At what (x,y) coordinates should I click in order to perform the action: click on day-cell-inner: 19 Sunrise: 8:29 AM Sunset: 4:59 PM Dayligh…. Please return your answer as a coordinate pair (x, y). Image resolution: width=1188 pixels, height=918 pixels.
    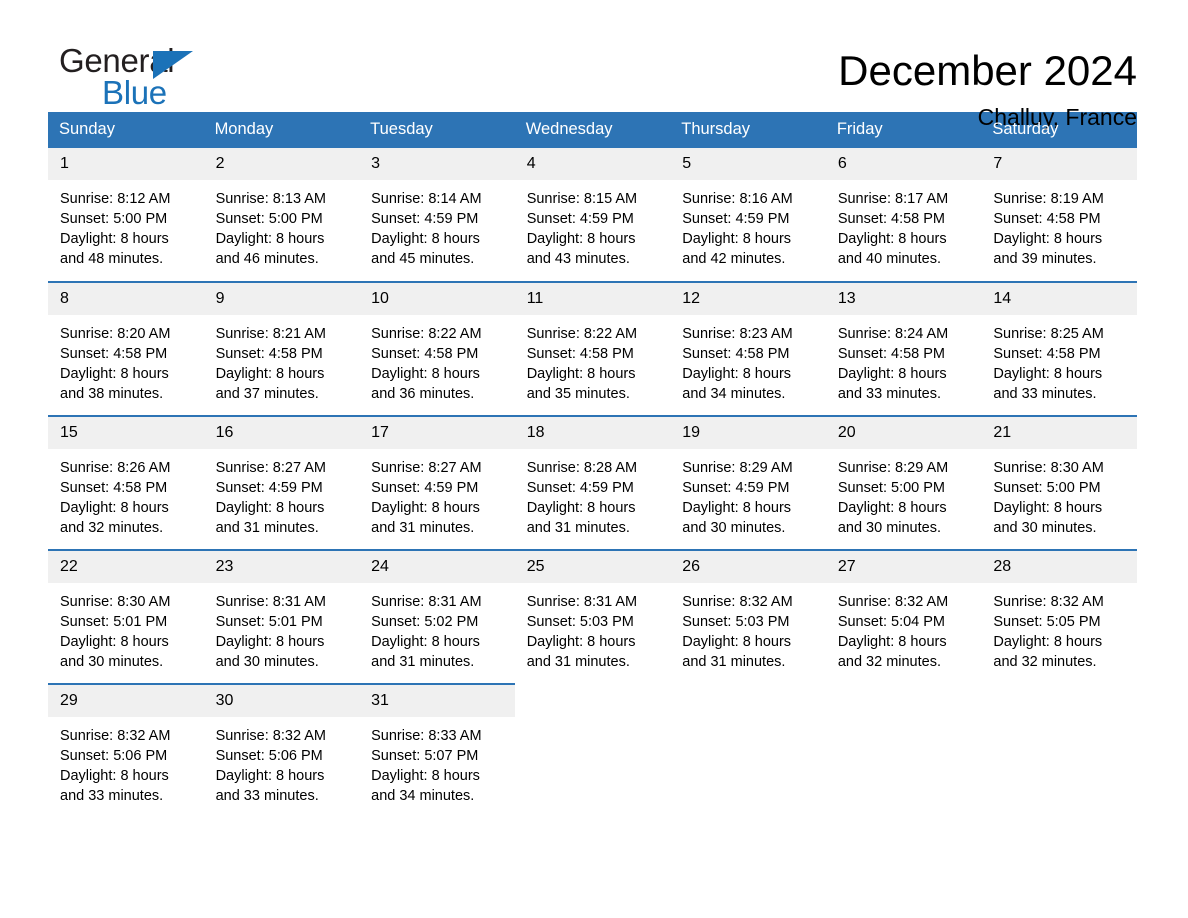
    Looking at the image, I should click on (748, 483).